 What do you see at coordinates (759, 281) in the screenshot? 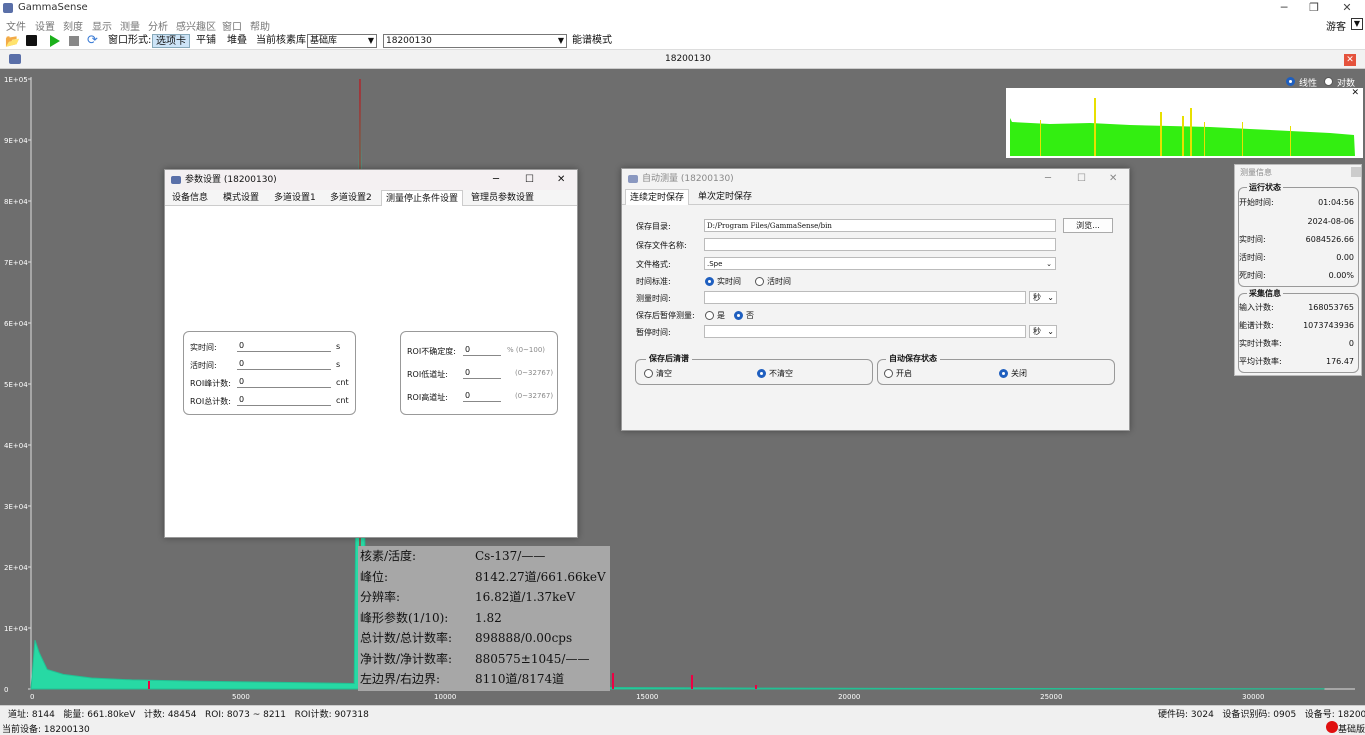
I see `livetime-radio` at bounding box center [759, 281].